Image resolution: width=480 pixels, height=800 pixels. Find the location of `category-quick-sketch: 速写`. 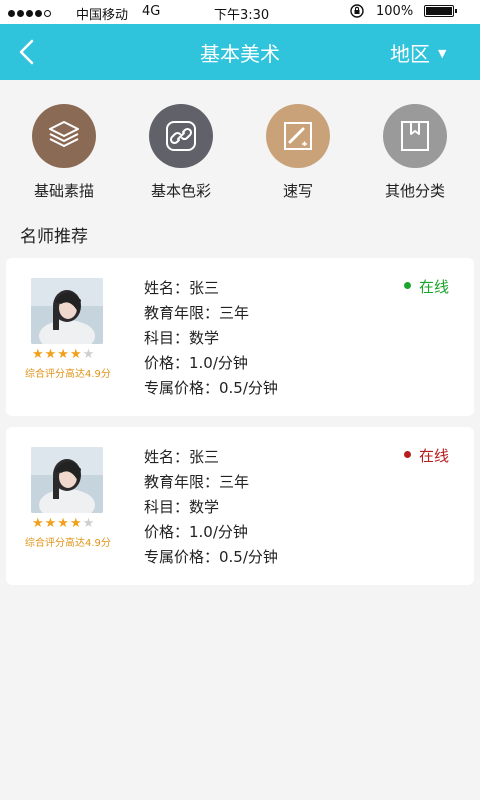

category-quick-sketch: 速写 is located at coordinates (298, 152).